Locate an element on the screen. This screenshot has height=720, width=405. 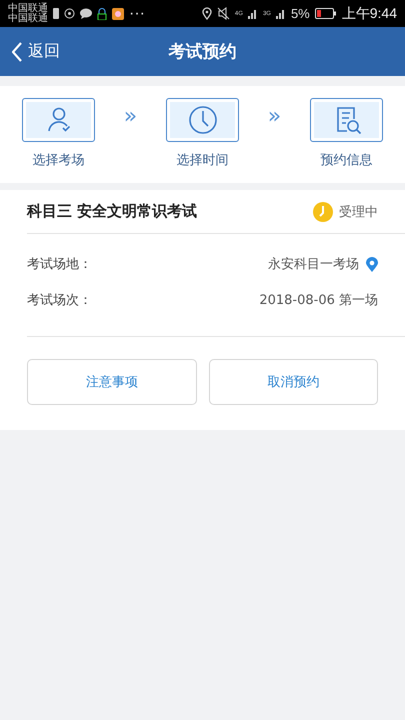
step-label: 选择时间 is located at coordinates (202, 160).